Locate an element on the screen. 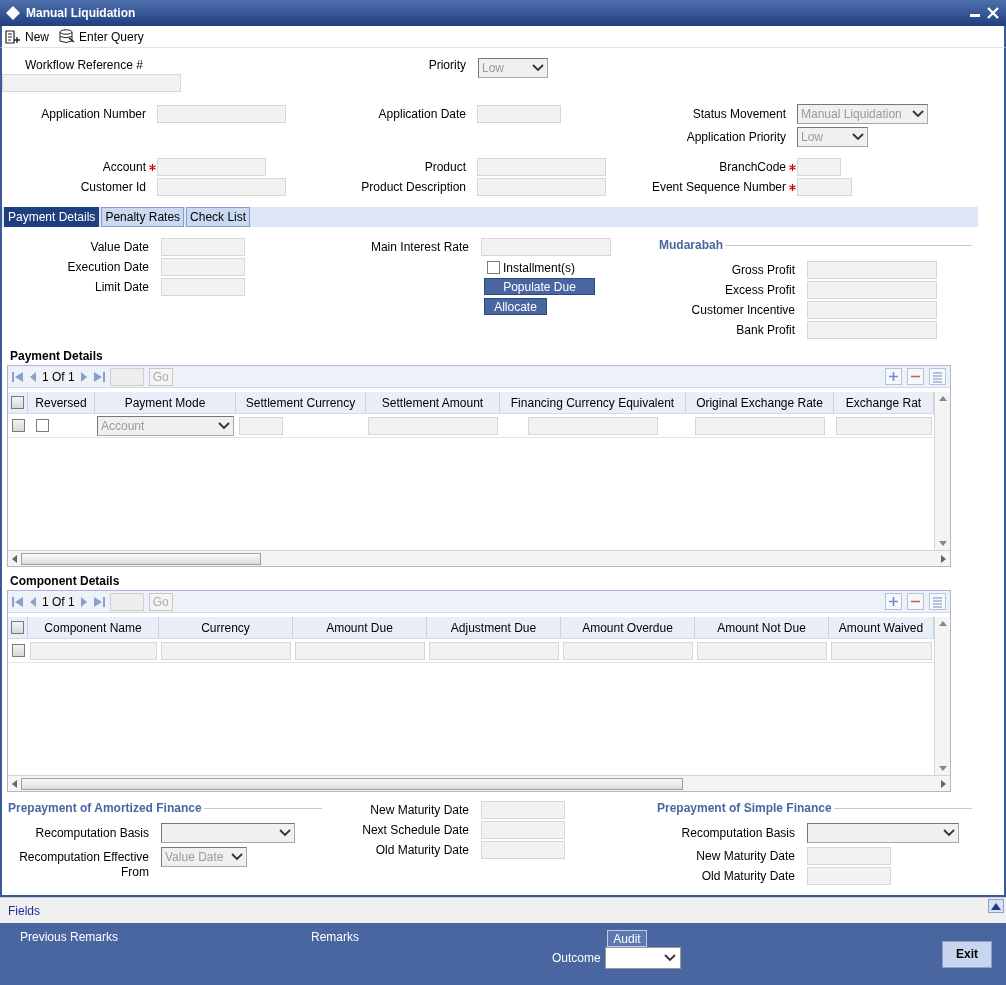 The width and height of the screenshot is (1006, 985). column-header: Currency is located at coordinates (226, 627).